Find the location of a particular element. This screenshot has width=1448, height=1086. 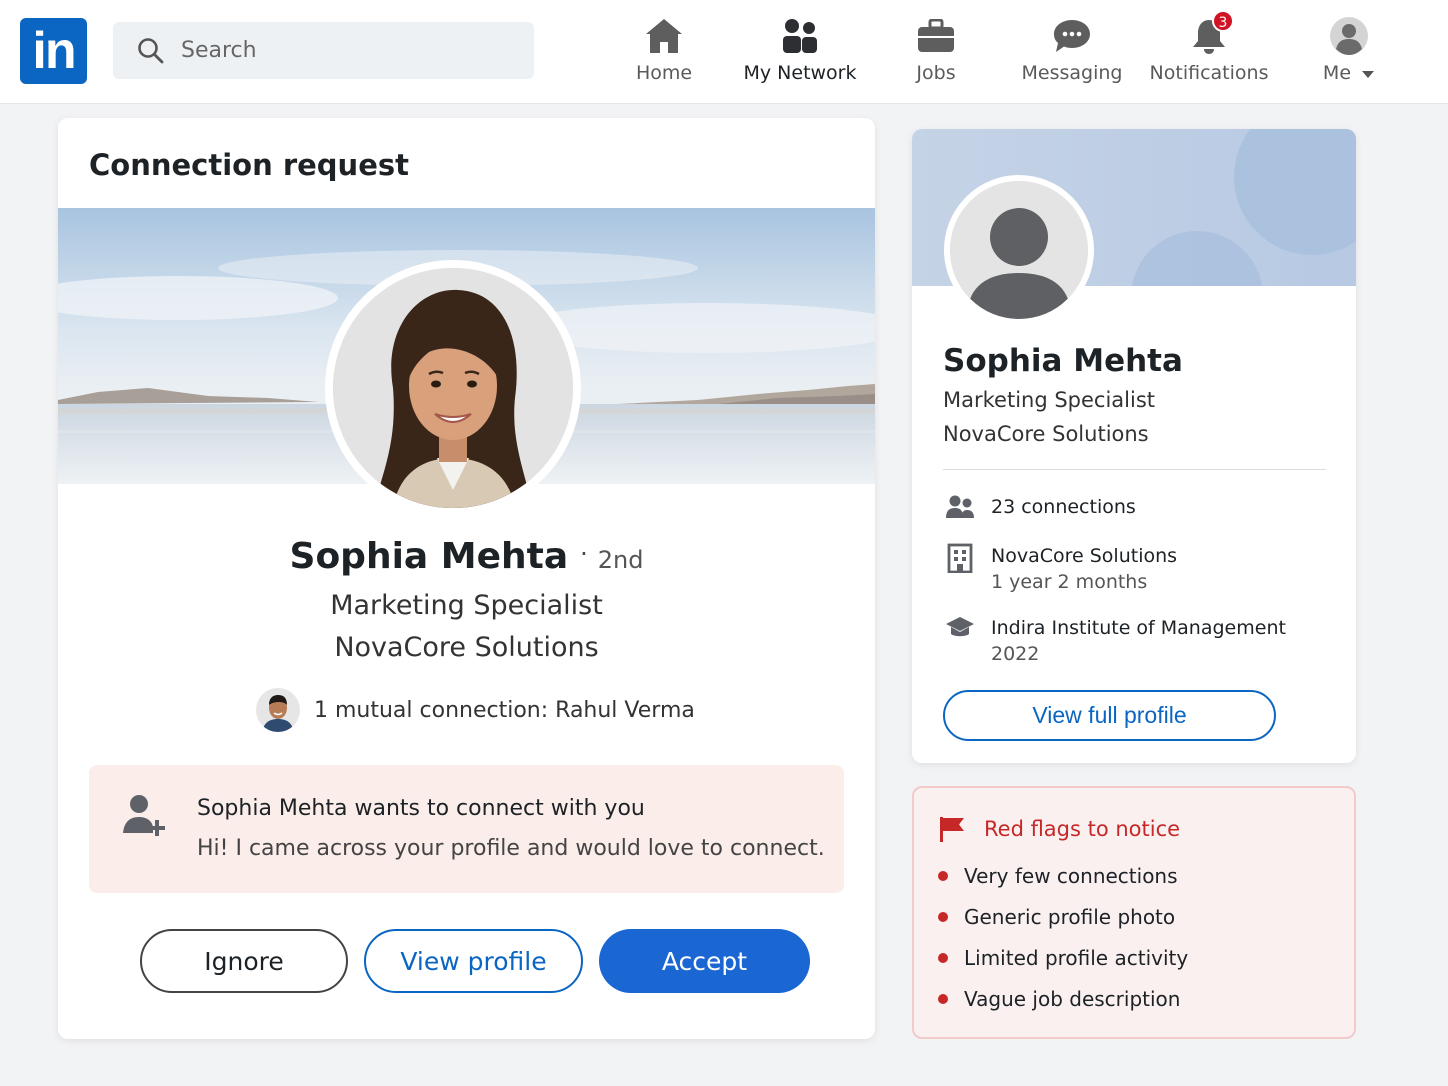

caret-down-icon is located at coordinates (1368, 74).